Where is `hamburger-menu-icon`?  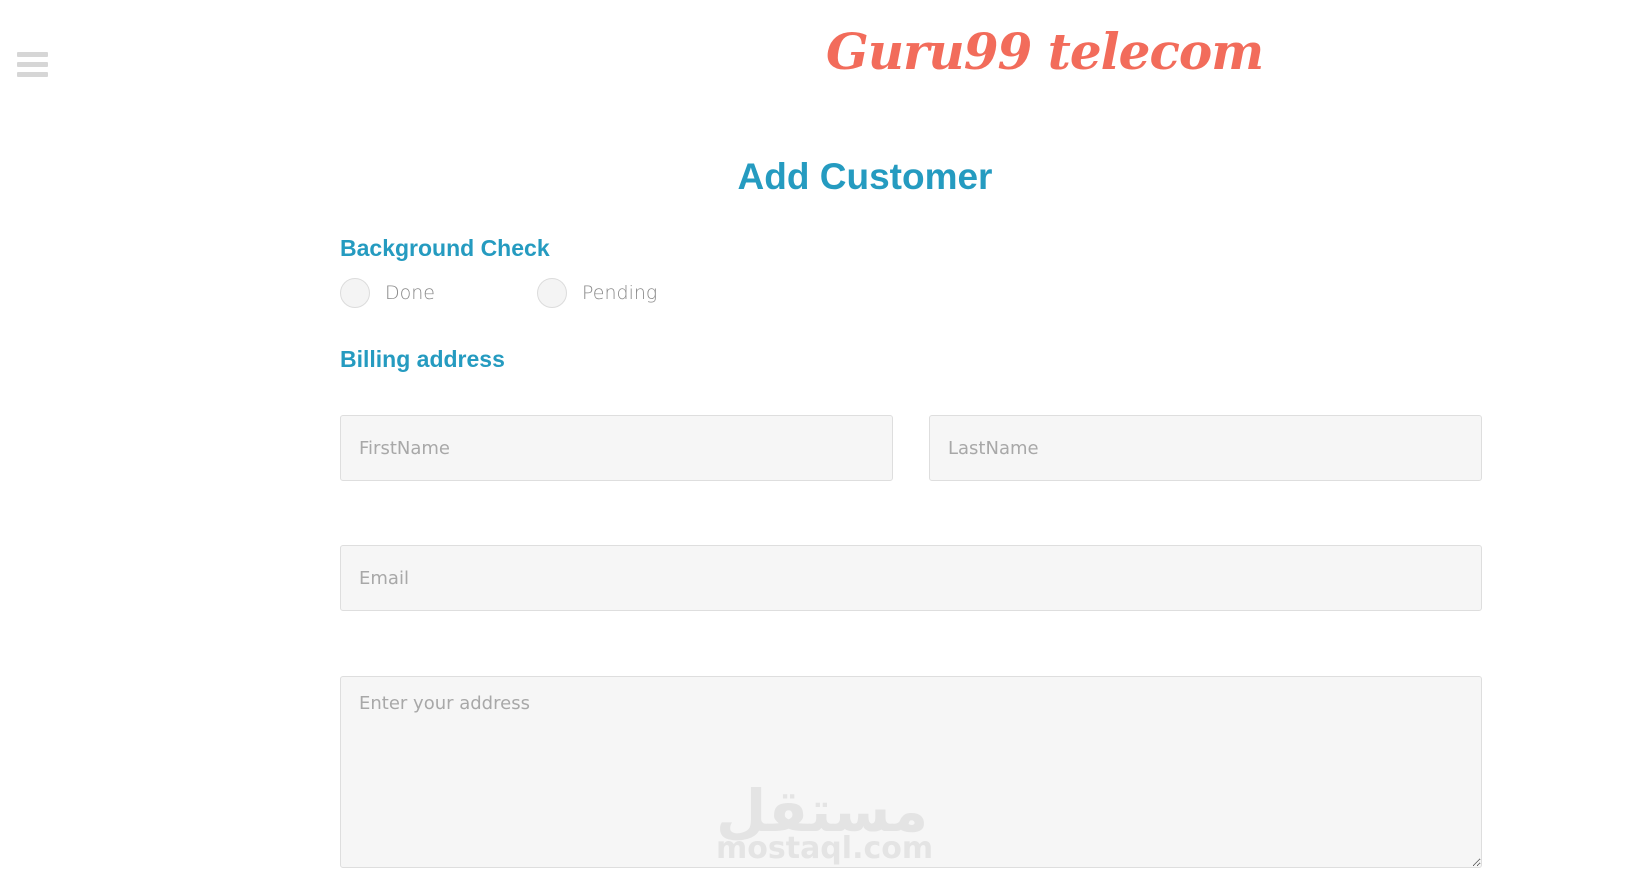
hamburger-menu-icon is located at coordinates (32, 65).